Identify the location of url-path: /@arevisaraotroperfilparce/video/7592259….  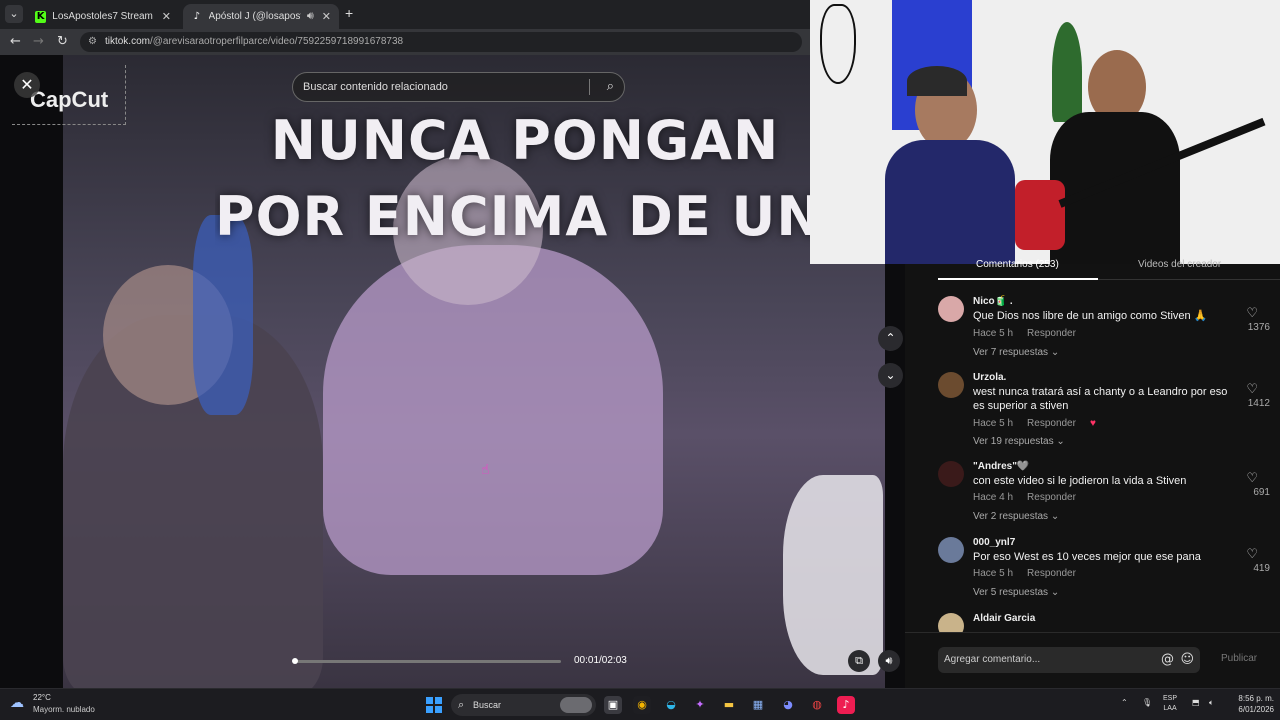
(276, 41).